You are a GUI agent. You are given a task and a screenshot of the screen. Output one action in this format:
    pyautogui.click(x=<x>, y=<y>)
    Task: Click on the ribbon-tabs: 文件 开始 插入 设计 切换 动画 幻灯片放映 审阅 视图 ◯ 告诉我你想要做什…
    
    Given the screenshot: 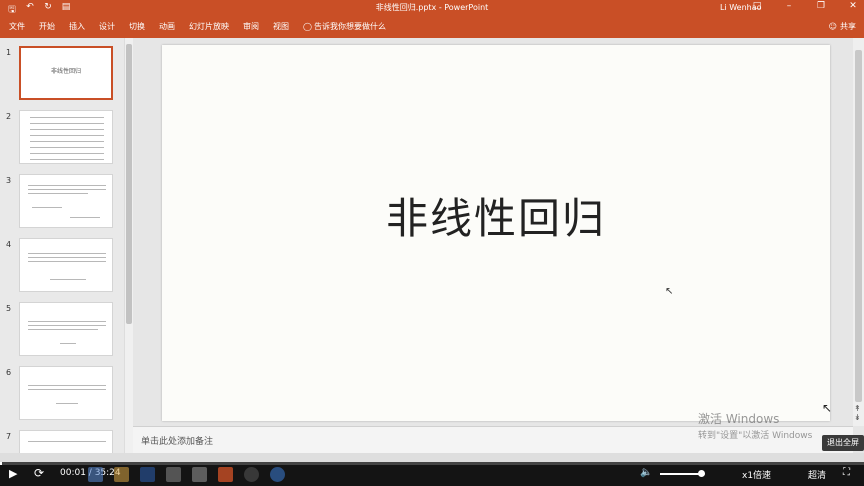 What is the action you would take?
    pyautogui.click(x=197, y=26)
    